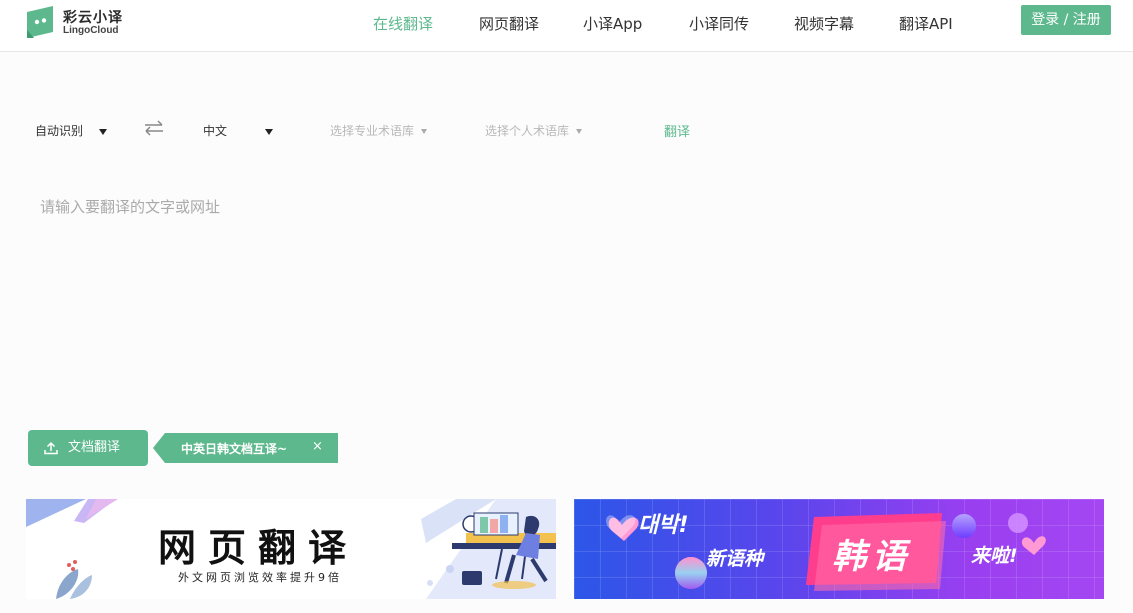  What do you see at coordinates (663, 525) in the screenshot?
I see `korean-banner-greeting: 대박!` at bounding box center [663, 525].